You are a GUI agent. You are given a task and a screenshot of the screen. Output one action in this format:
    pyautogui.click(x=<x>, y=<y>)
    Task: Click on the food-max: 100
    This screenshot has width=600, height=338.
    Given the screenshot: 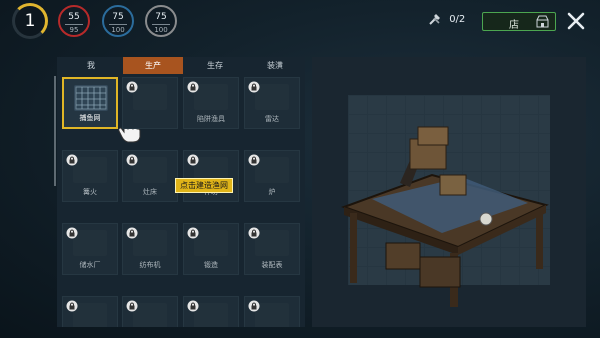 What is the action you would take?
    pyautogui.click(x=118, y=30)
    